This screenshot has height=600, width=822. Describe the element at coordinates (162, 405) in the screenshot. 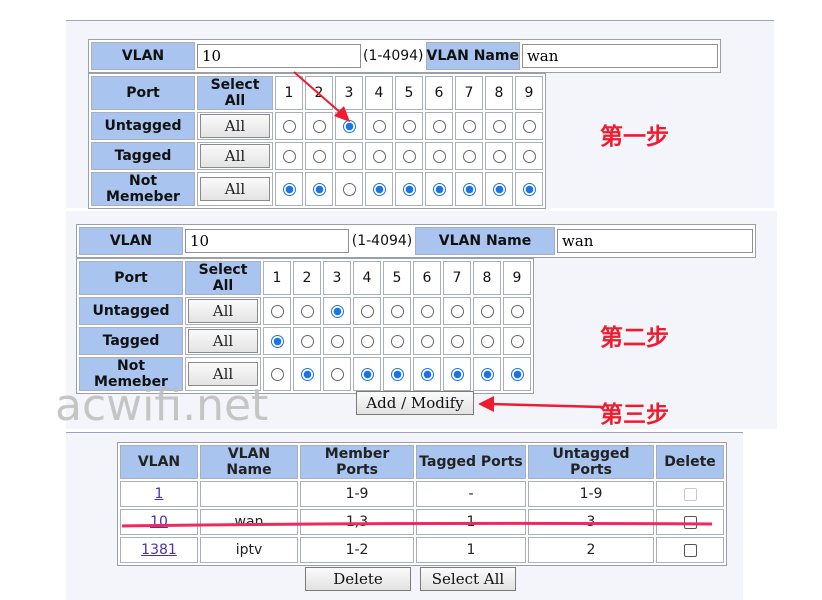

I see `watermark: acwifi.net` at that location.